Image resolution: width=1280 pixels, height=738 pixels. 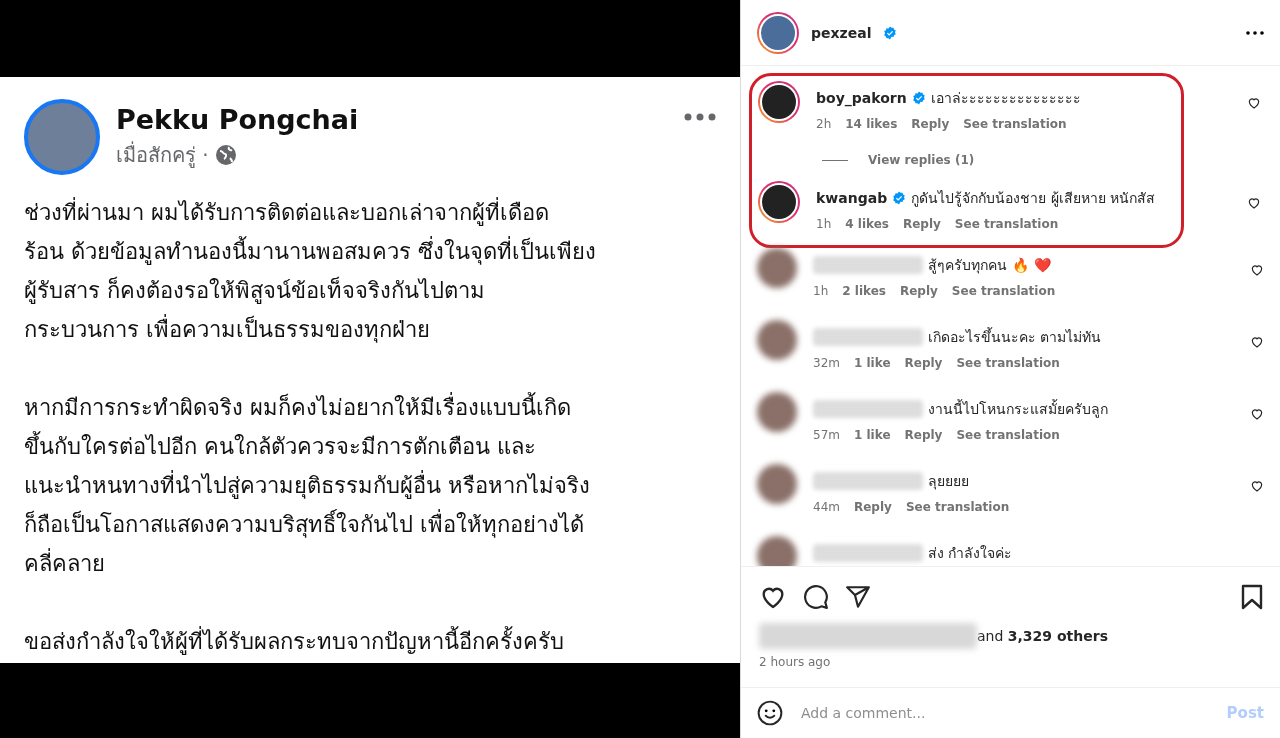 What do you see at coordinates (867, 224) in the screenshot?
I see `likes-count: 4 likes` at bounding box center [867, 224].